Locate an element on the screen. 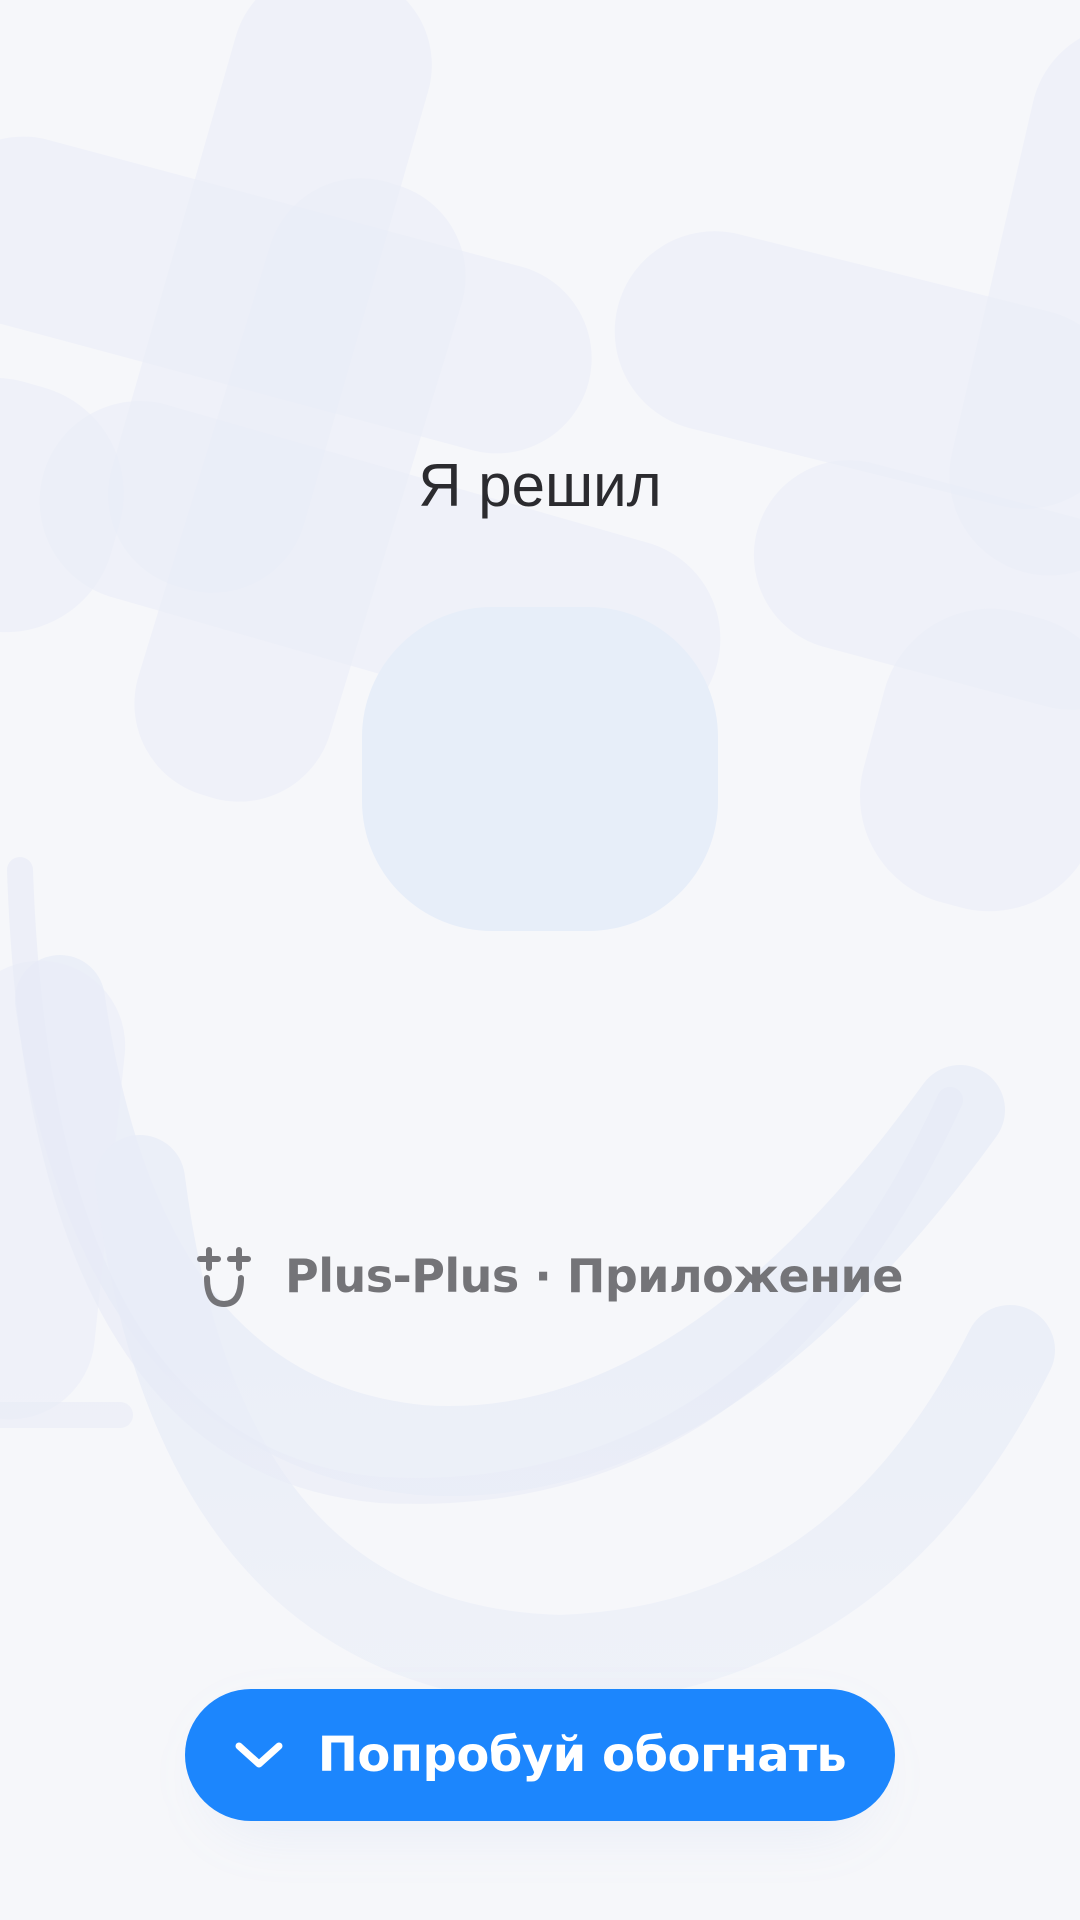  chevron-down-icon is located at coordinates (259, 1755).